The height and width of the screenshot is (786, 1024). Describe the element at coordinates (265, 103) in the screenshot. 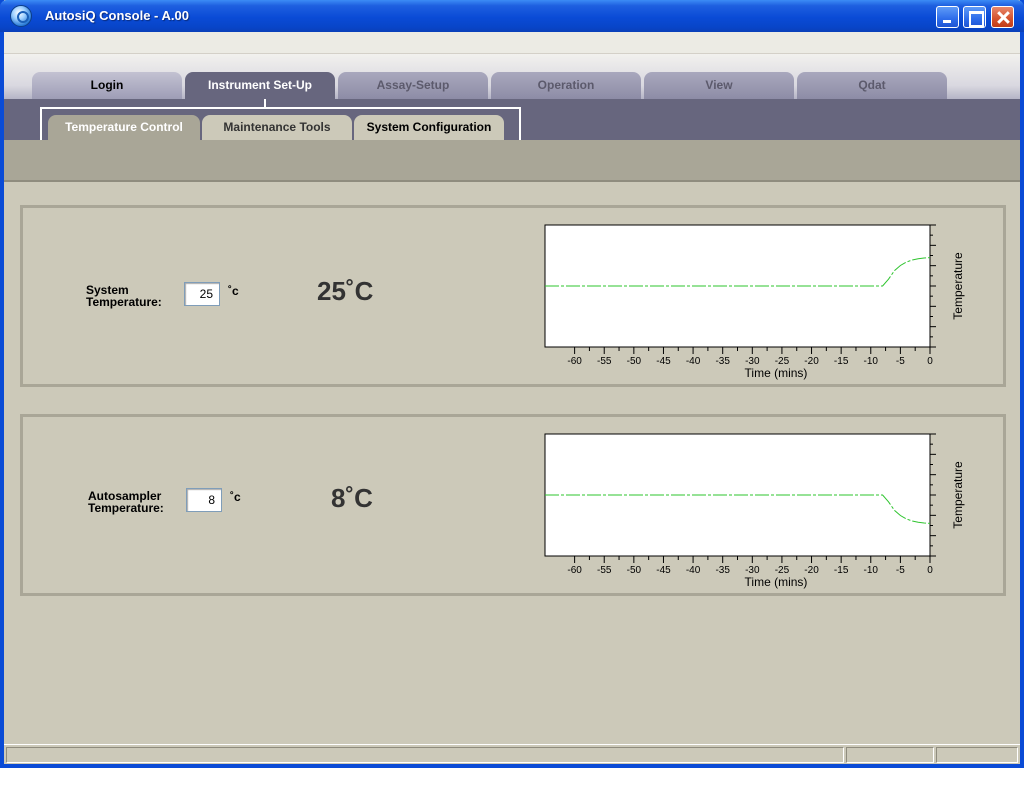

I see `subtab-bracket-stem` at that location.